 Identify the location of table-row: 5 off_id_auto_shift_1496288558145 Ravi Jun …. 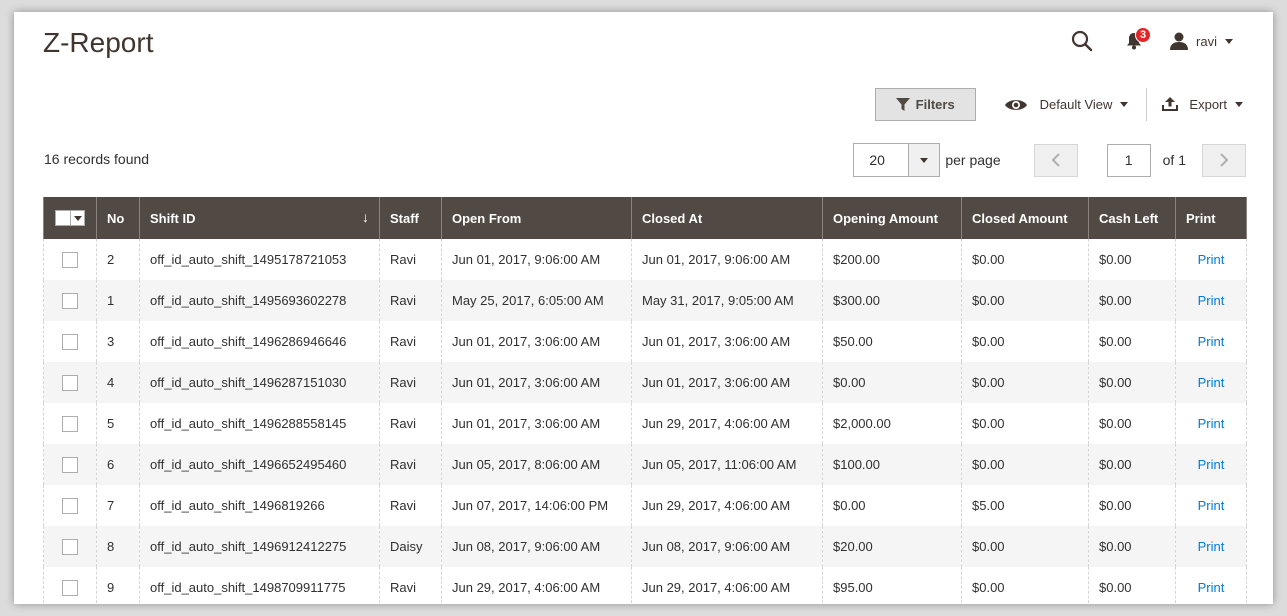
(645, 423).